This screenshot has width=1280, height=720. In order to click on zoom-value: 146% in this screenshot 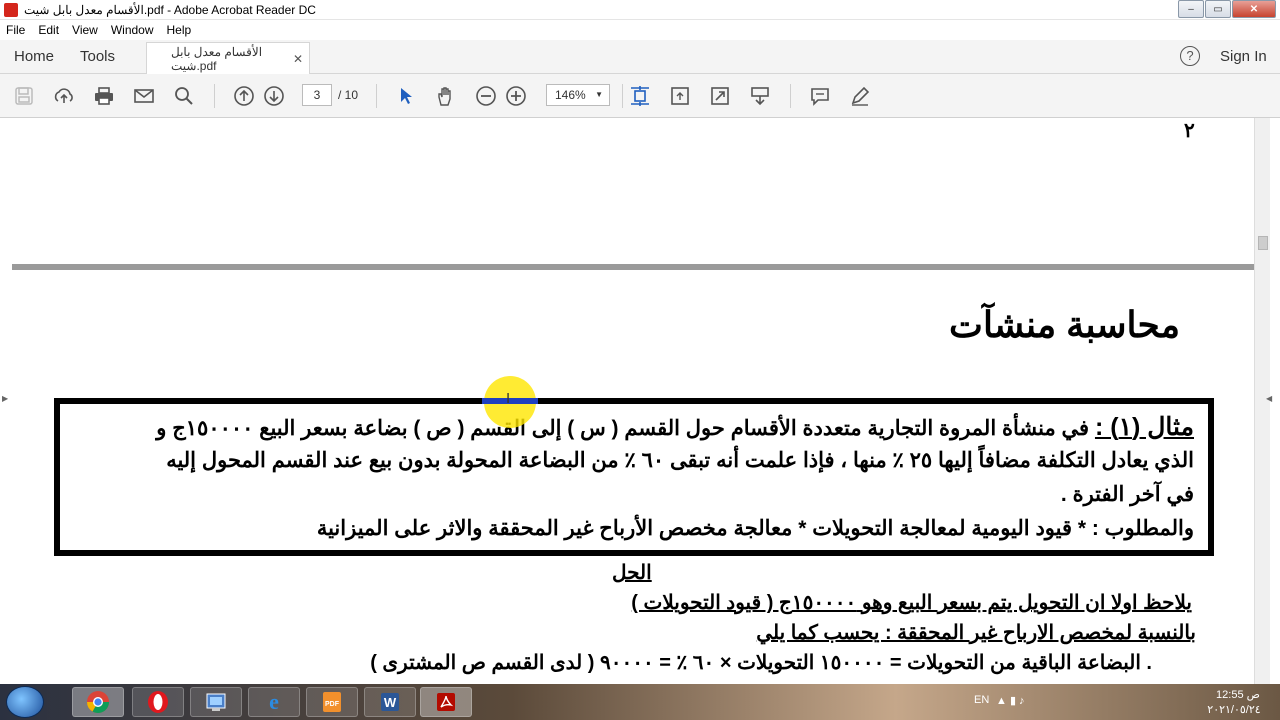, I will do `click(570, 95)`.